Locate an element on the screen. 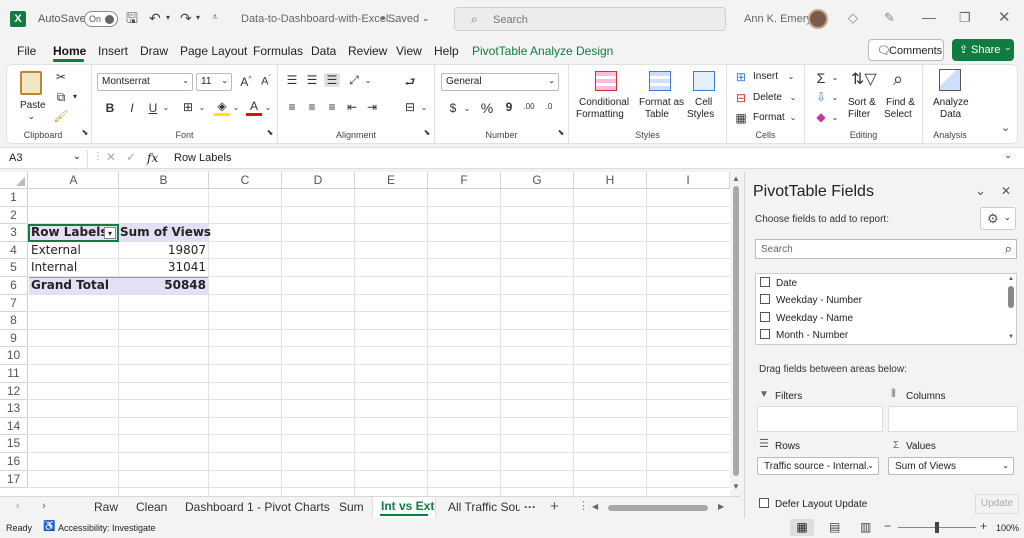  more-sheets-icon: ··· is located at coordinates (530, 507).